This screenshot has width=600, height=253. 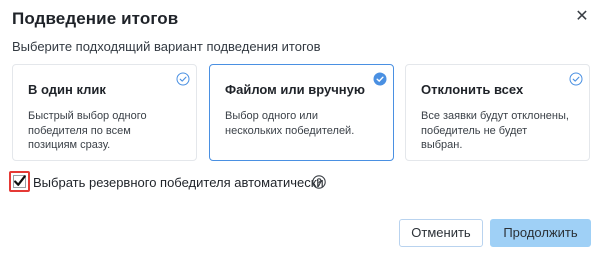 I want to click on cancel-button: Отменить, so click(x=441, y=233).